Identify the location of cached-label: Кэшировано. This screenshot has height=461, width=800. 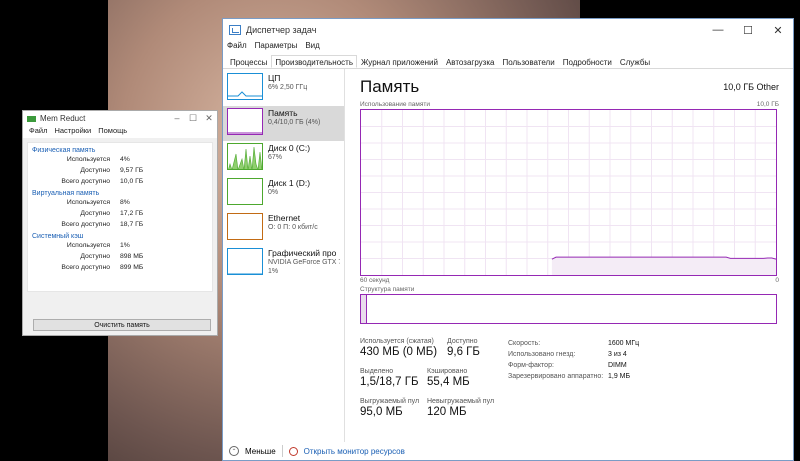
(447, 371).